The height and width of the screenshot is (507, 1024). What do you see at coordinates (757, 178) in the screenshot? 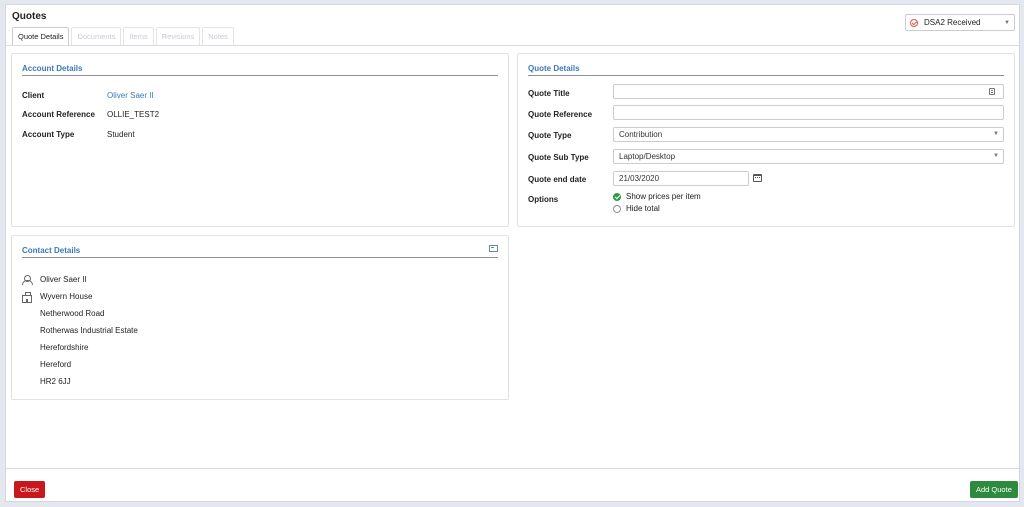
I see `calendar-icon` at bounding box center [757, 178].